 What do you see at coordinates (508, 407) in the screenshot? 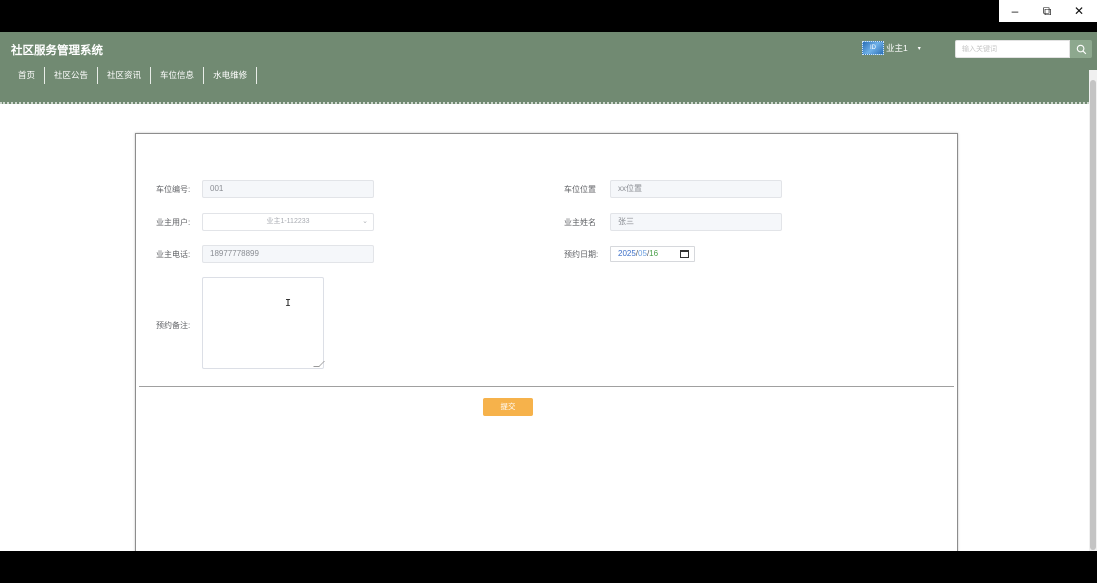
I see `submit-button: 提交` at bounding box center [508, 407].